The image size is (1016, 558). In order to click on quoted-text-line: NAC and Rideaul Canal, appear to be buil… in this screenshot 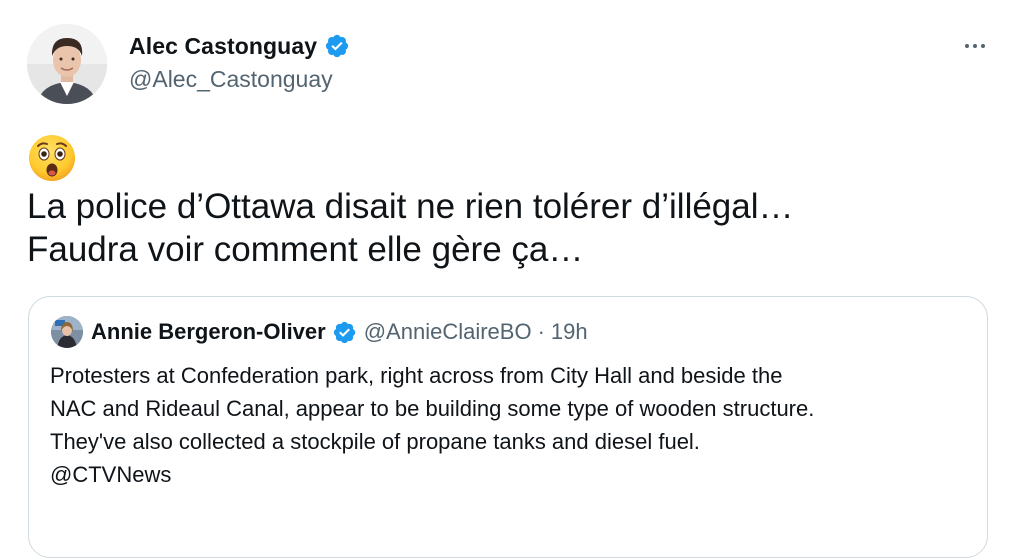, I will do `click(432, 408)`.